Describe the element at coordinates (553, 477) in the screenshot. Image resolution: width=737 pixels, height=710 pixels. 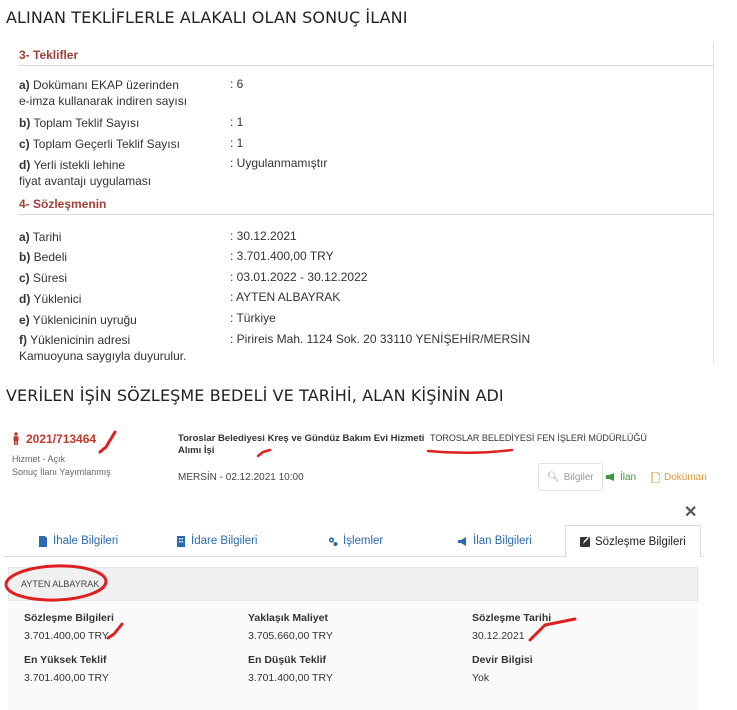
I see `search-icon: 🔍︎` at that location.